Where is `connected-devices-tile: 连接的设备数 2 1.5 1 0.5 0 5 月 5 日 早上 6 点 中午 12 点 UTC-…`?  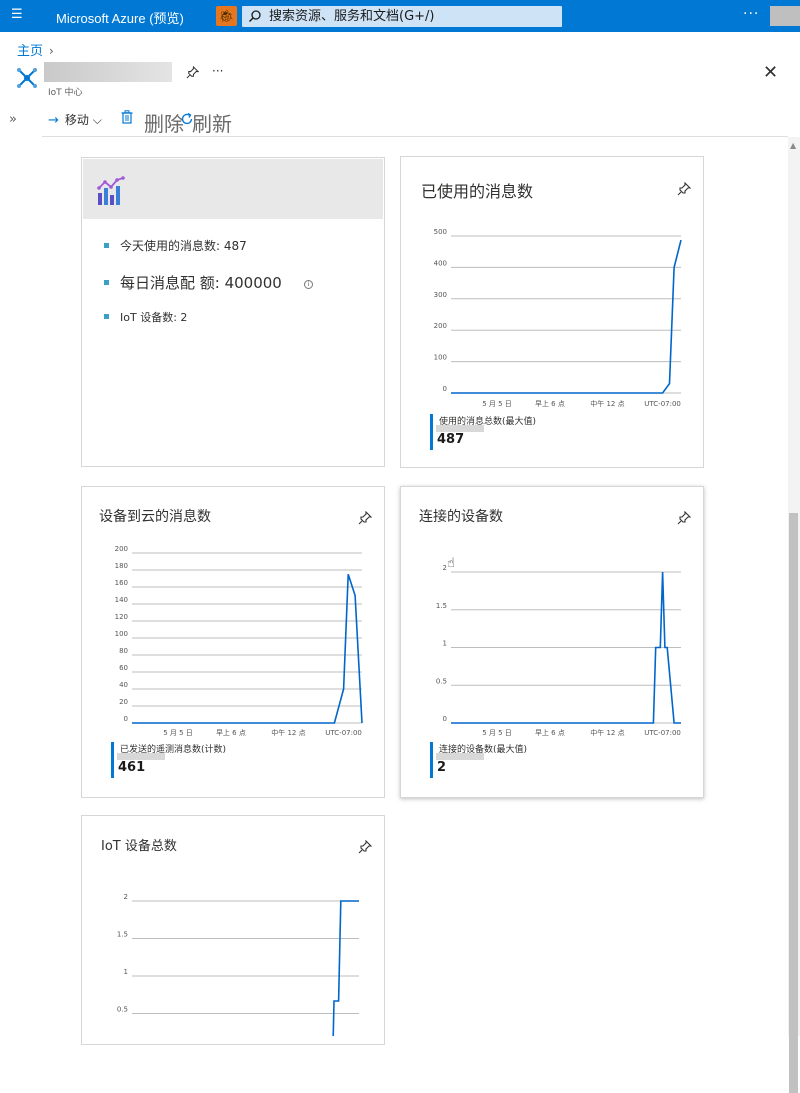
connected-devices-tile: 连接的设备数 2 1.5 1 0.5 0 5 月 5 日 早上 6 点 中午 12 点 UTC-… is located at coordinates (552, 642).